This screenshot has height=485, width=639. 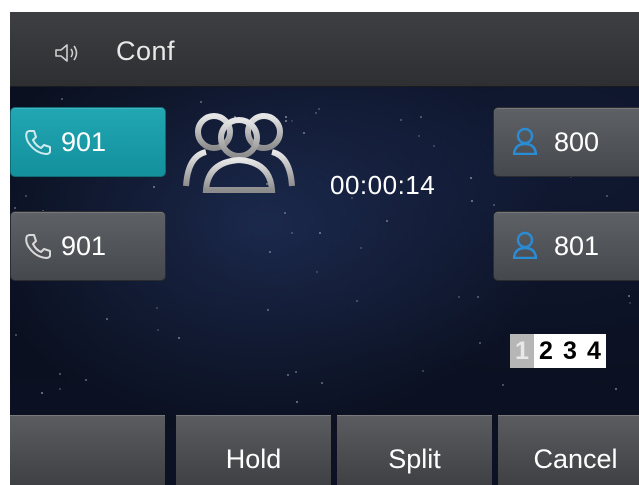 I want to click on participant-800: 800, so click(x=566, y=142).